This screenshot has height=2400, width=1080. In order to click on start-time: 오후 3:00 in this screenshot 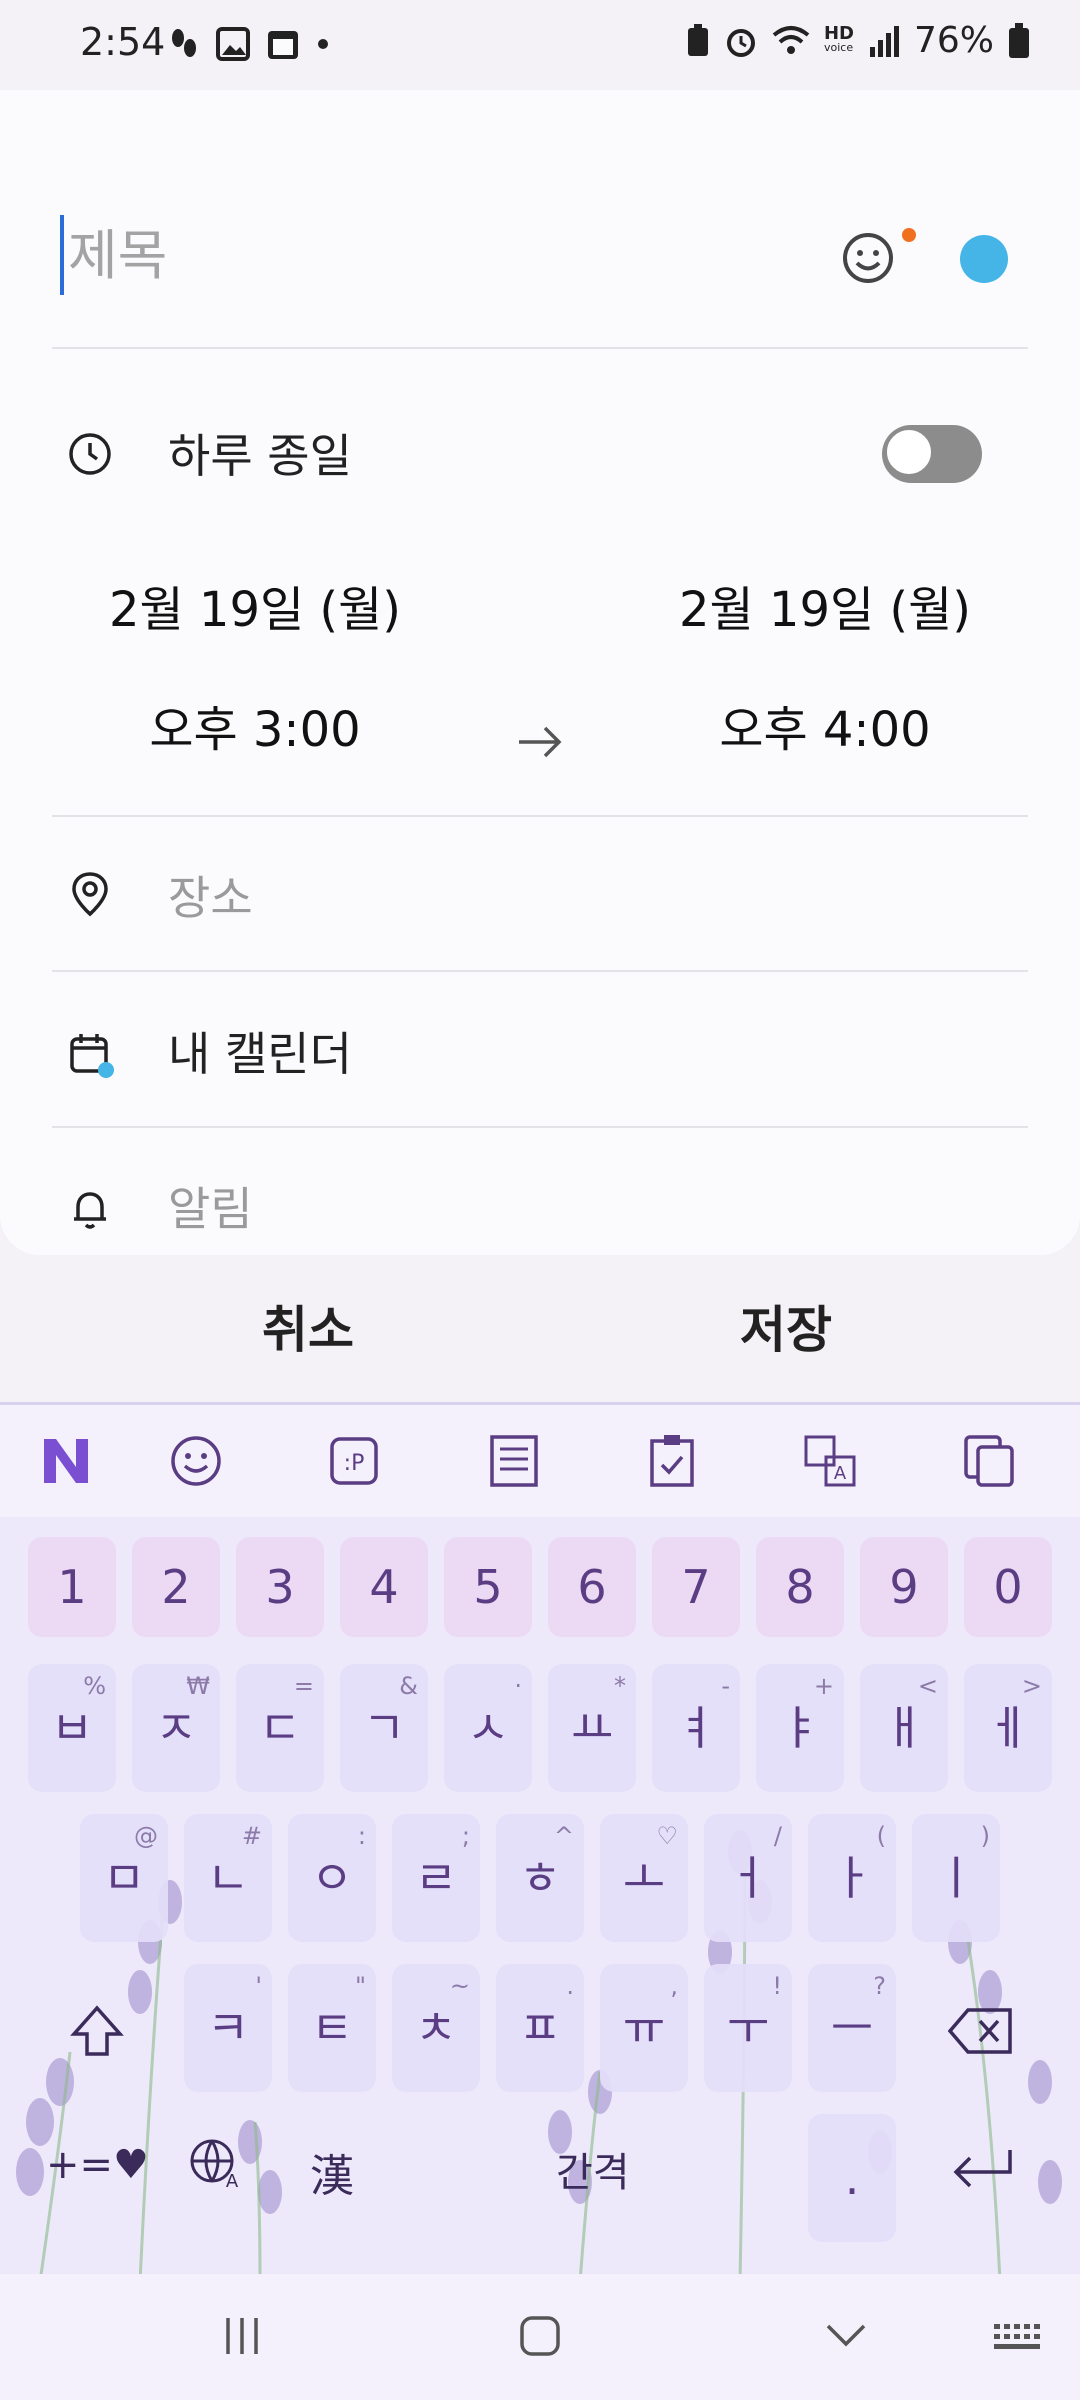, I will do `click(255, 725)`.